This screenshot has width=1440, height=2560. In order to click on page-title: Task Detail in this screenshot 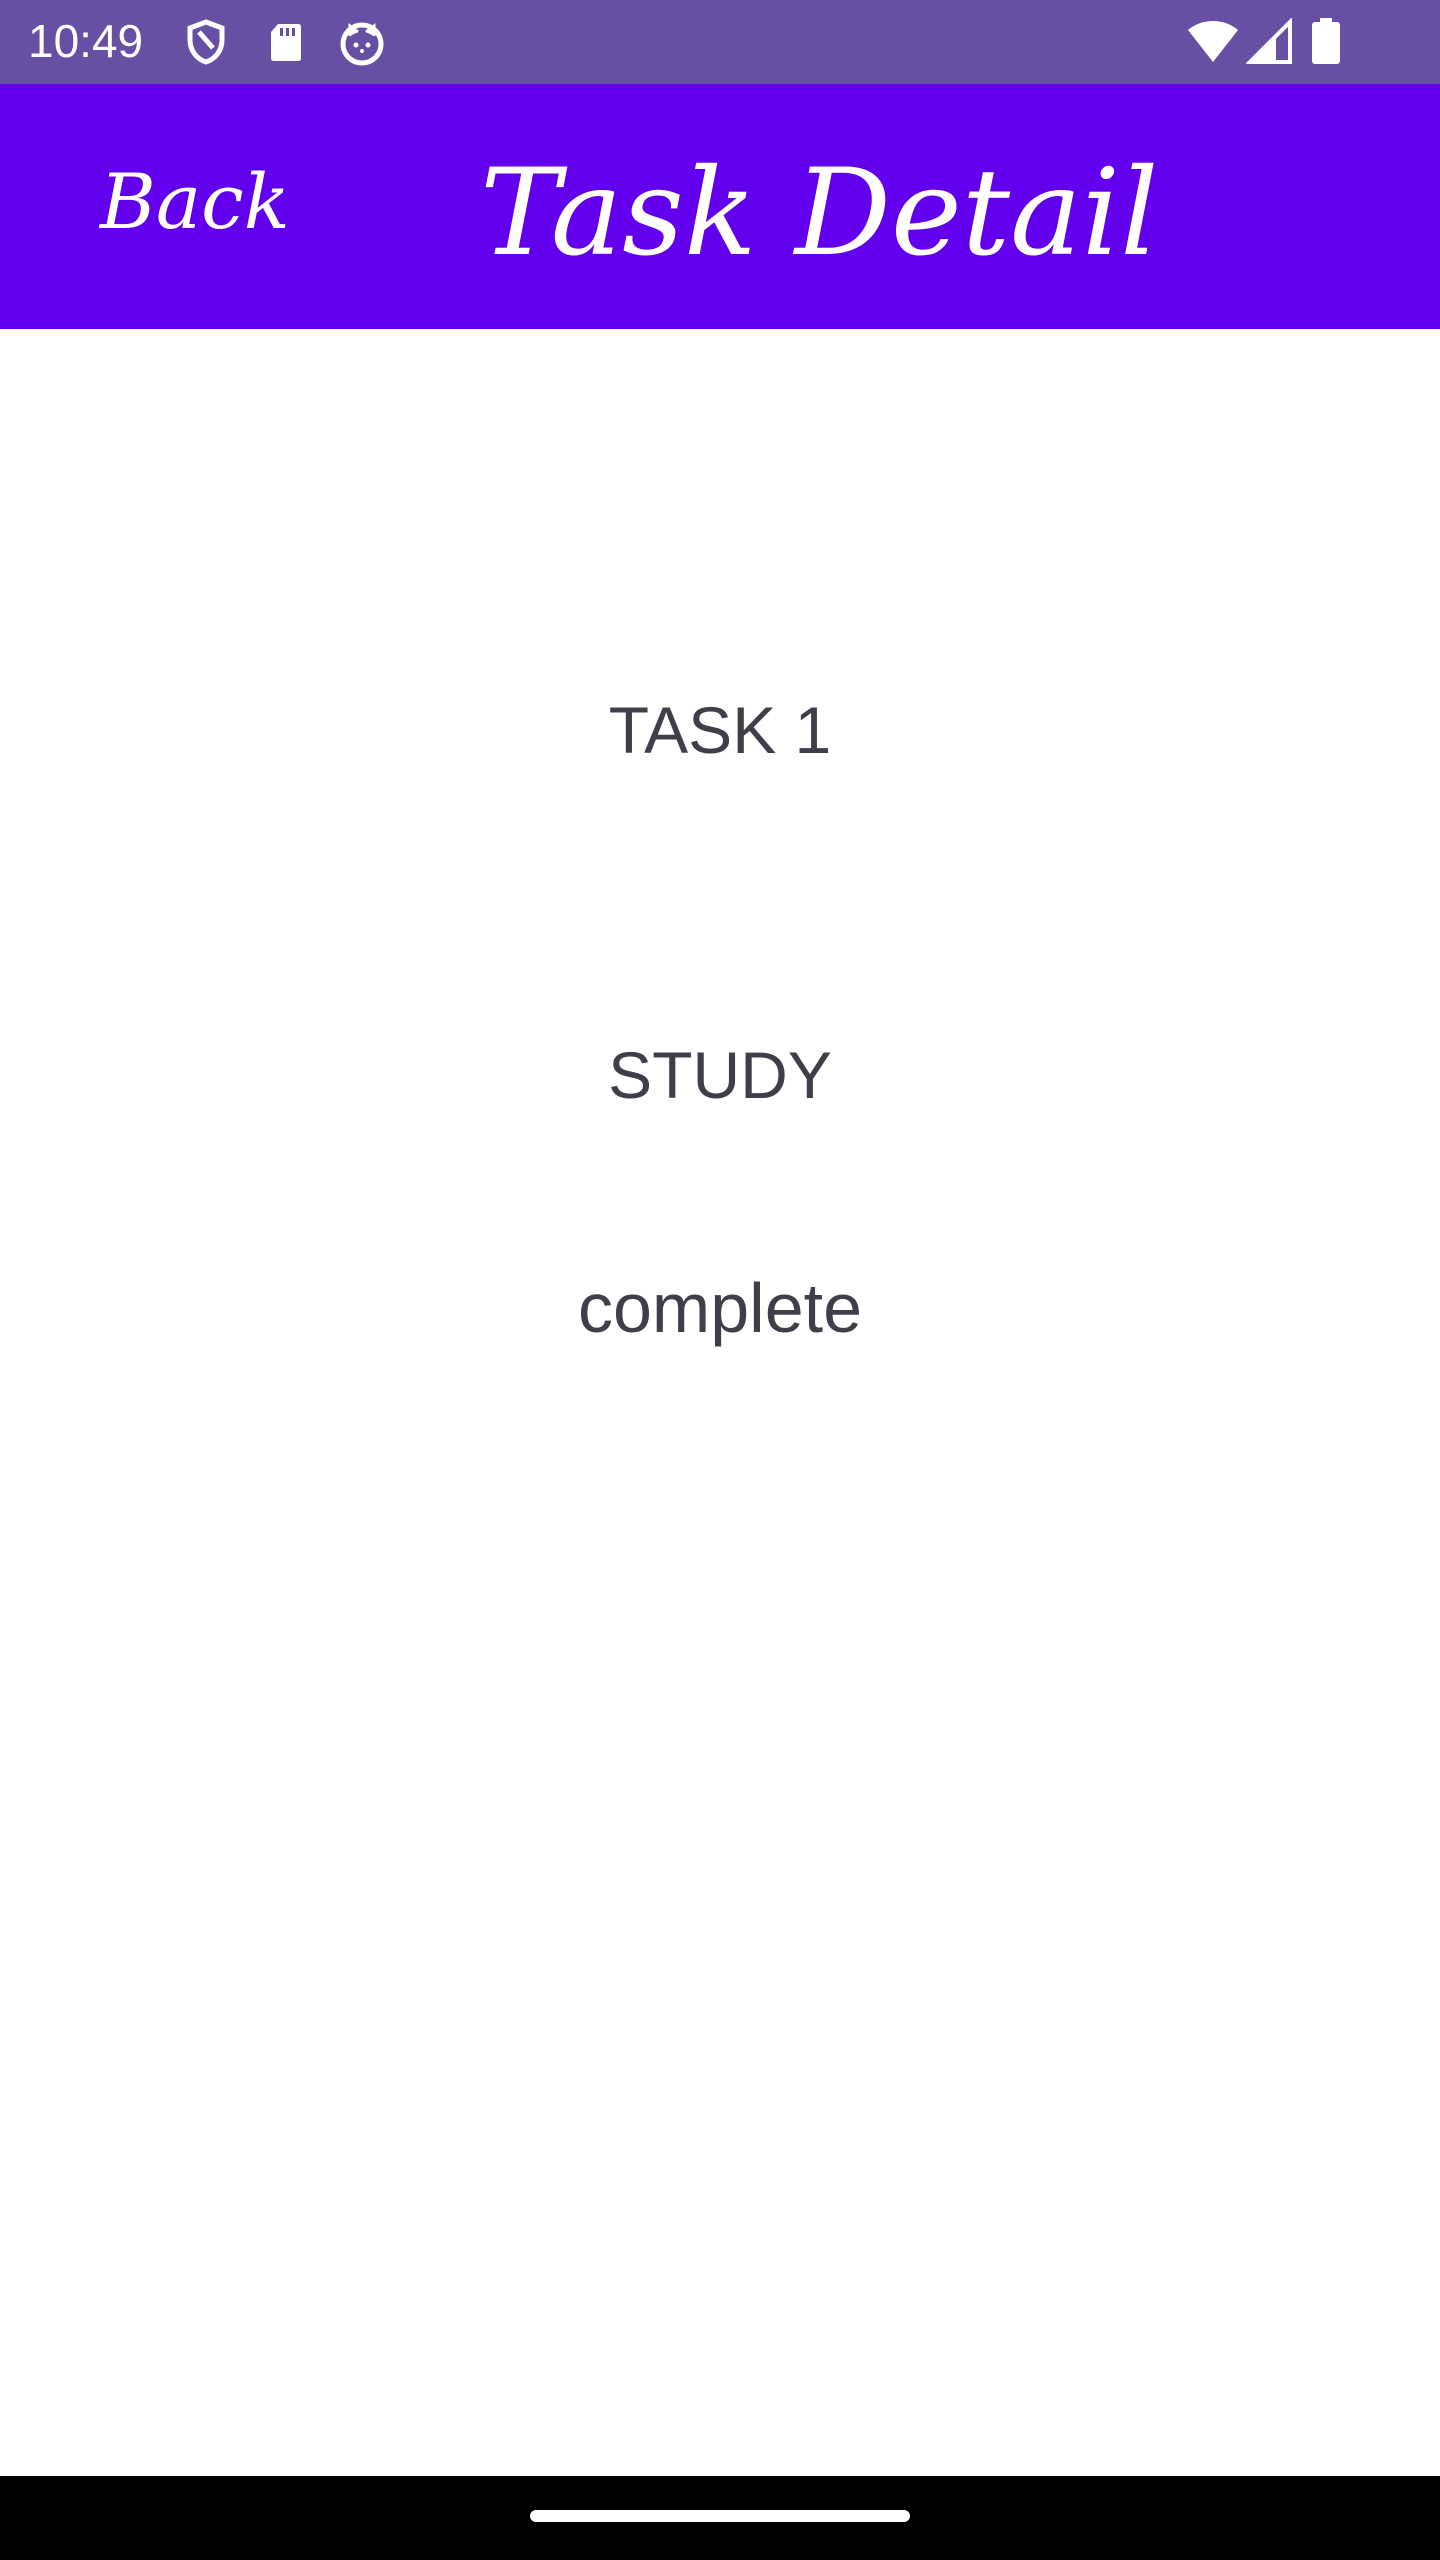, I will do `click(819, 213)`.